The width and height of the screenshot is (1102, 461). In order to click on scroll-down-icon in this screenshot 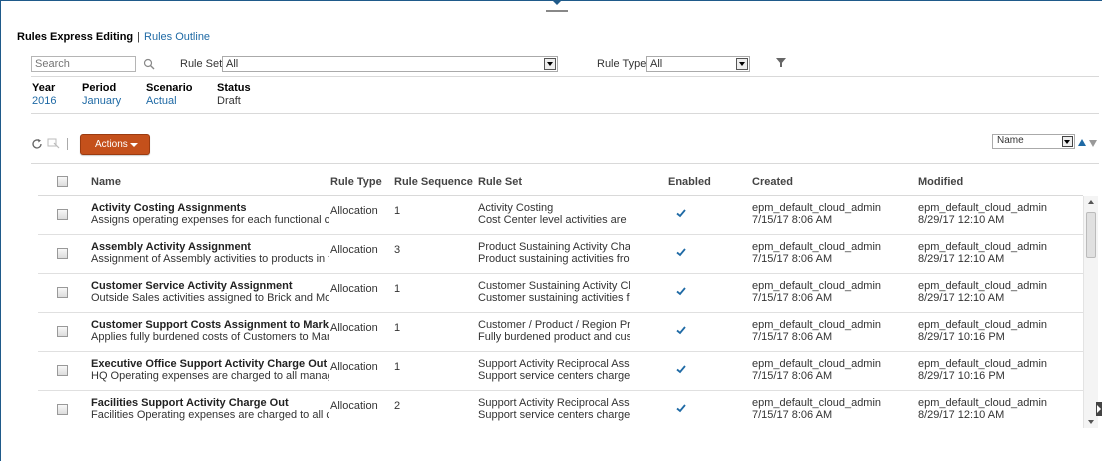, I will do `click(1091, 422)`.